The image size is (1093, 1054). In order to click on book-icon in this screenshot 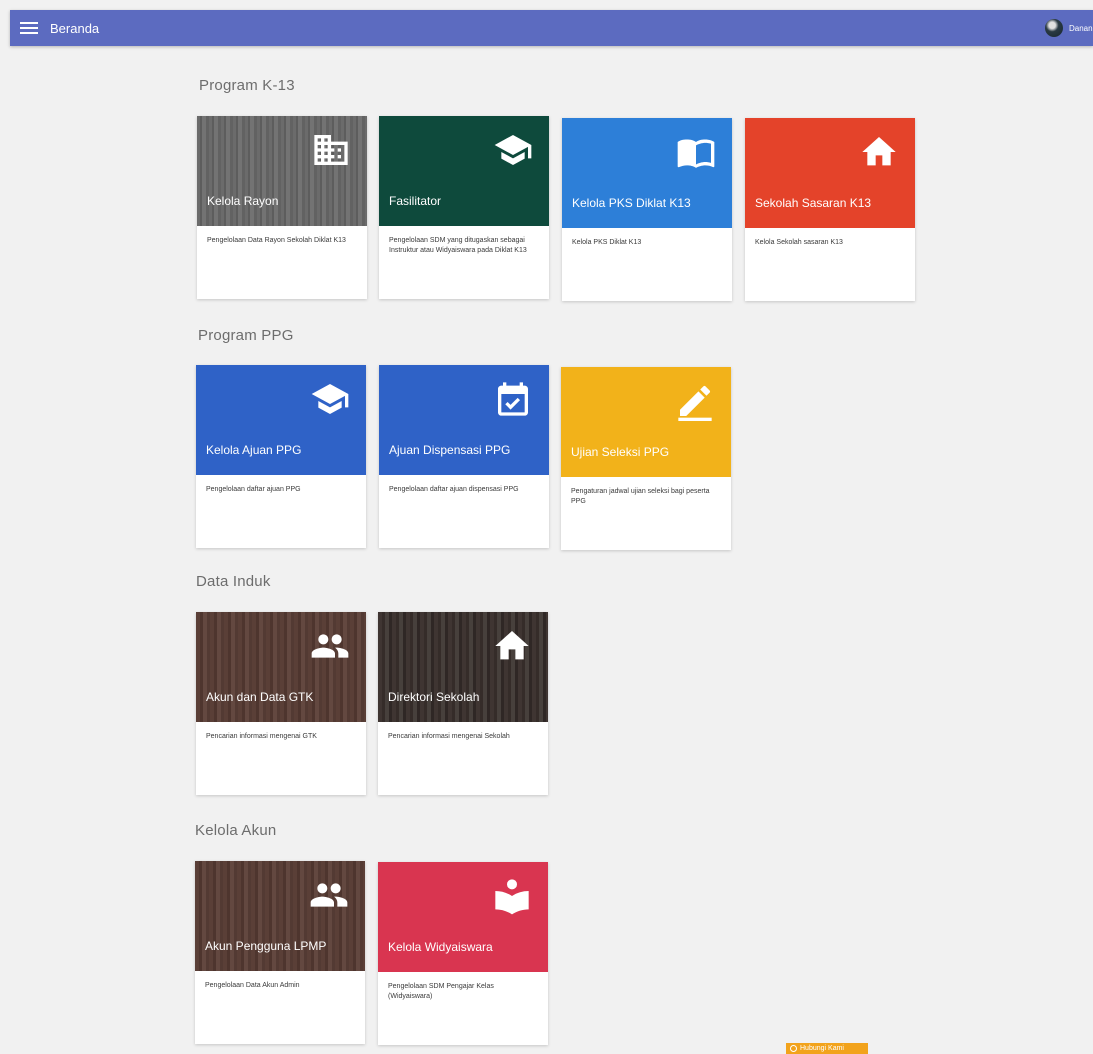, I will do `click(696, 152)`.